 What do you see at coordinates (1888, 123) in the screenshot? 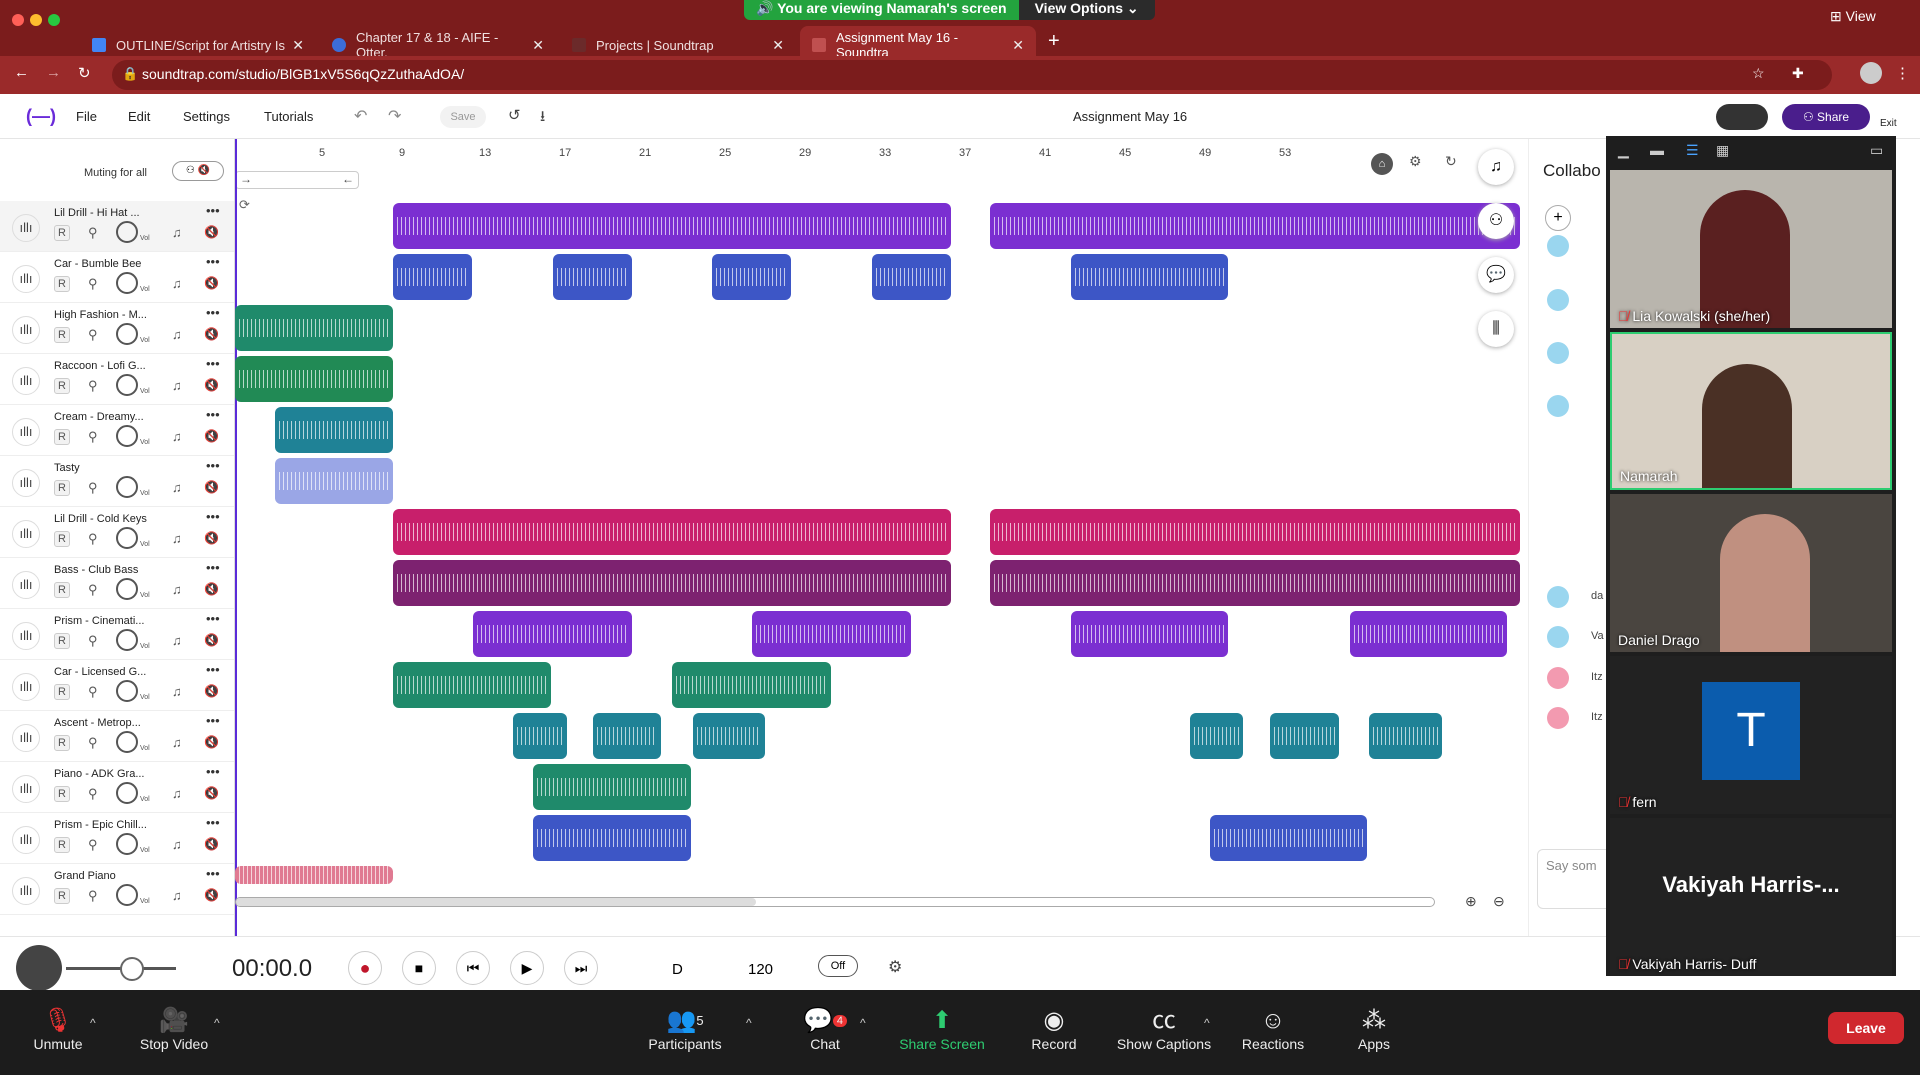
I see `exit-button: Exit` at bounding box center [1888, 123].